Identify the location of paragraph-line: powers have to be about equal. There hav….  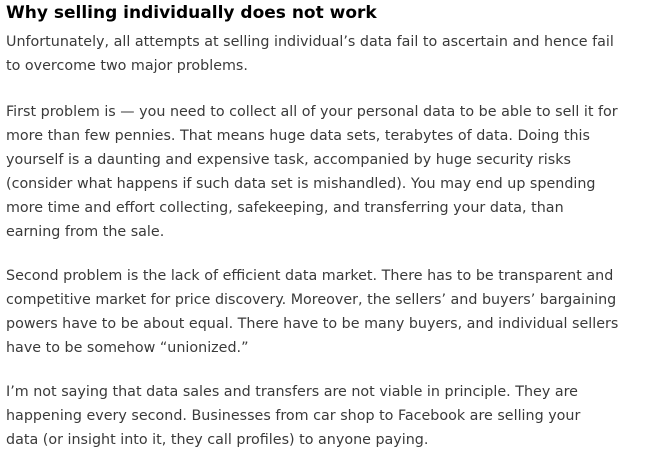
(312, 324).